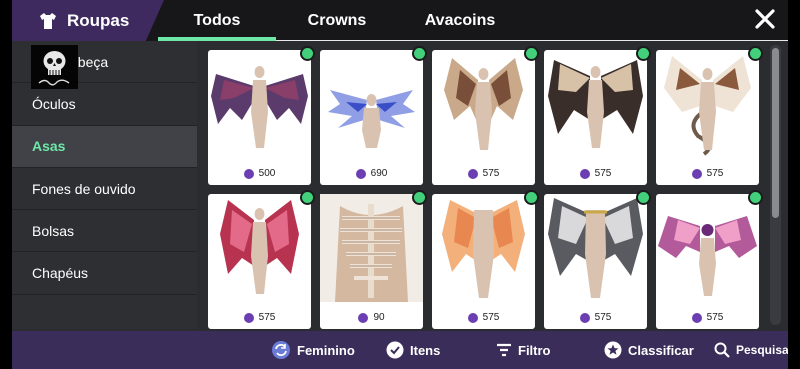  I want to click on item-price: 690, so click(371, 173).